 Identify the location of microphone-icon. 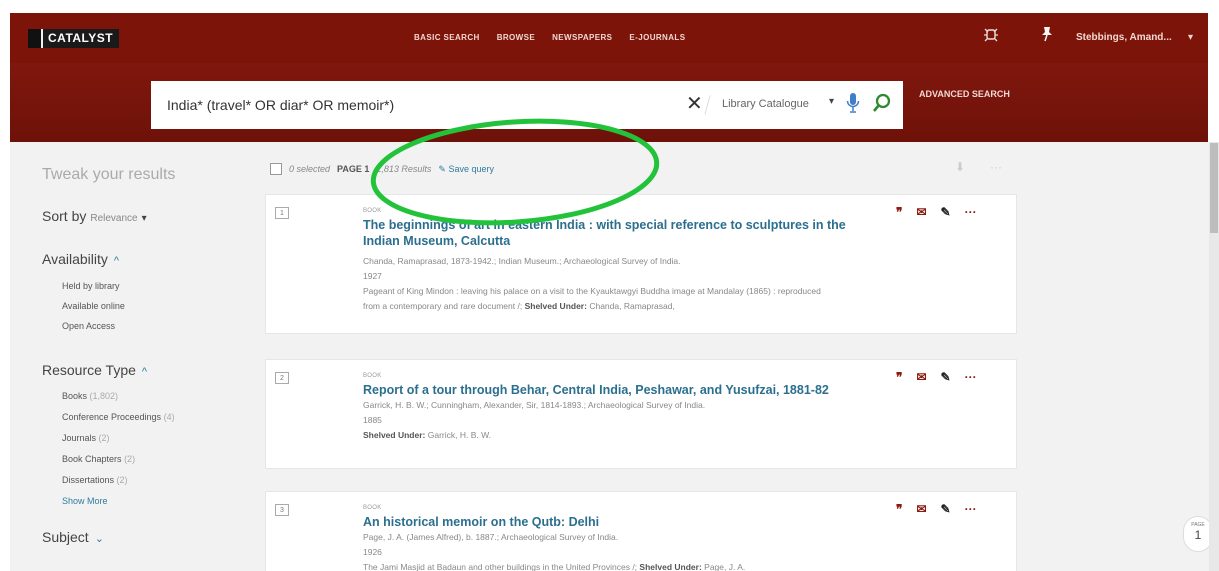
(853, 105).